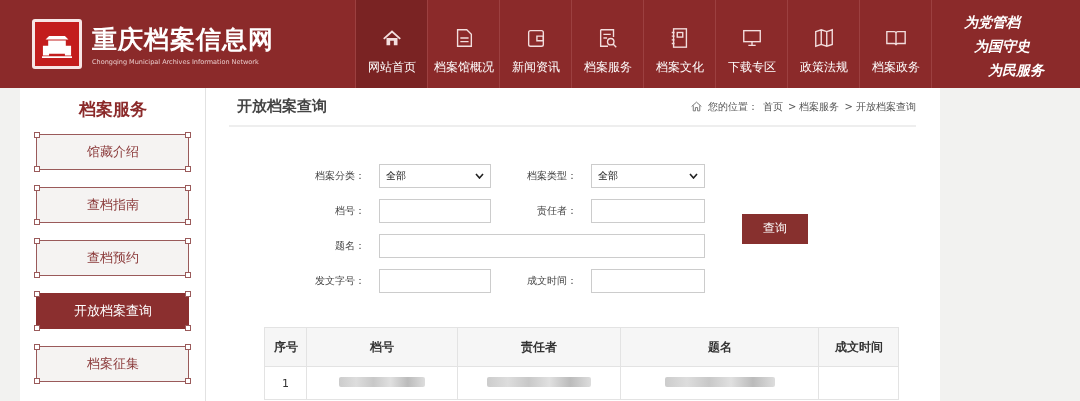 This screenshot has height=401, width=1080. I want to click on sidebar-item: 查档预约, so click(112, 258).